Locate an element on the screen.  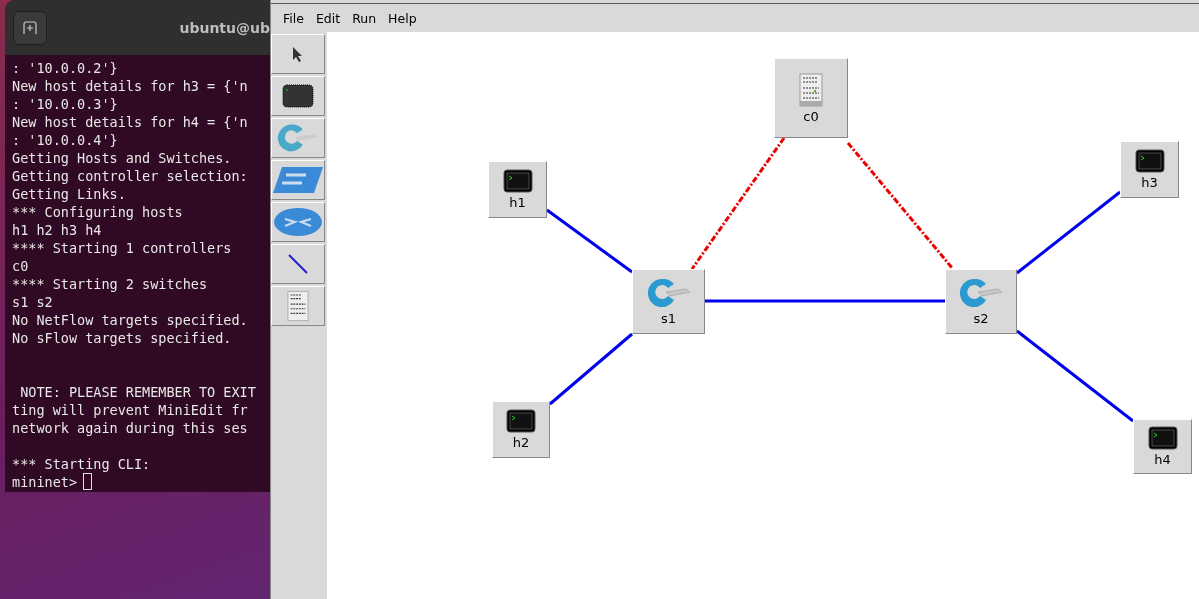
terminal-line: : '10.0.0.4'} is located at coordinates (65, 140).